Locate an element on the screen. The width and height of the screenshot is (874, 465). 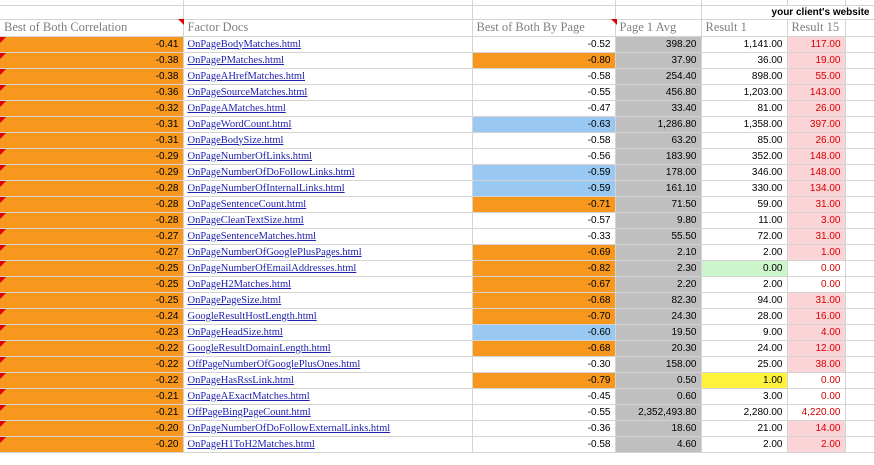
factor-doc-cell: OnPageSentenceCount.html is located at coordinates (328, 204).